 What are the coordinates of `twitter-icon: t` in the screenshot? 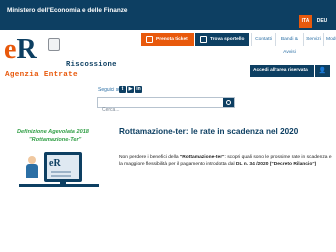 It's located at (122, 89).